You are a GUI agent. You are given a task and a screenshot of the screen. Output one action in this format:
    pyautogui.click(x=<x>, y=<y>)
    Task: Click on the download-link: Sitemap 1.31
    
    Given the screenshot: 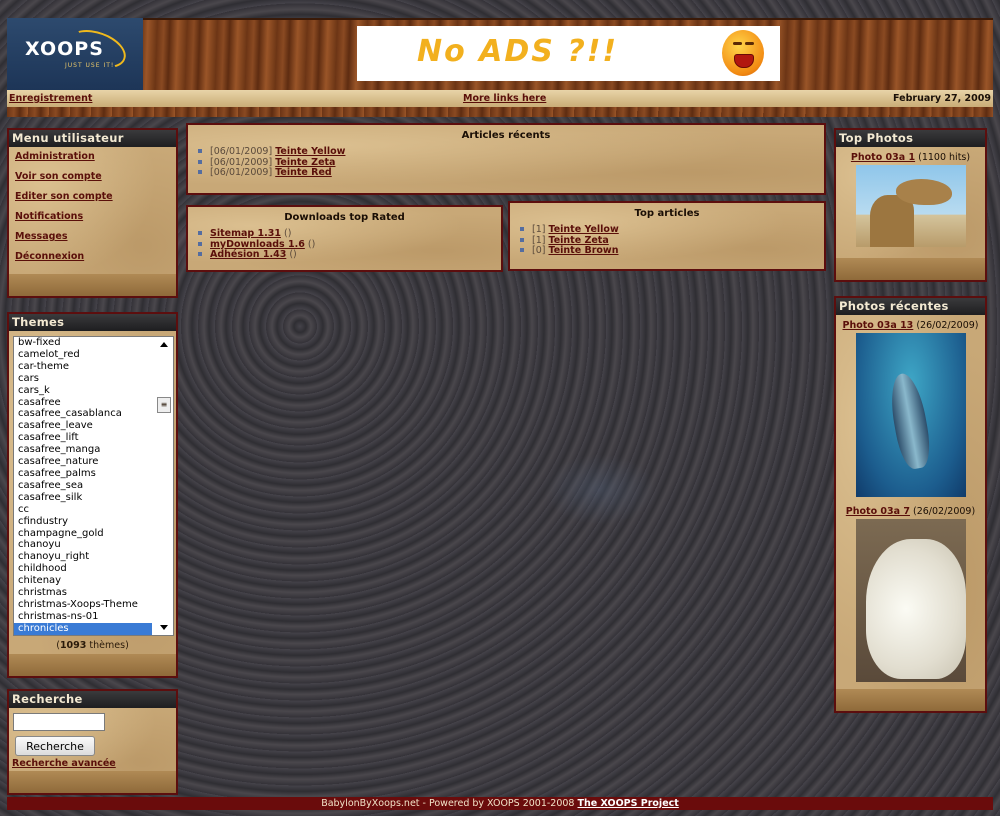 What is the action you would take?
    pyautogui.click(x=245, y=233)
    